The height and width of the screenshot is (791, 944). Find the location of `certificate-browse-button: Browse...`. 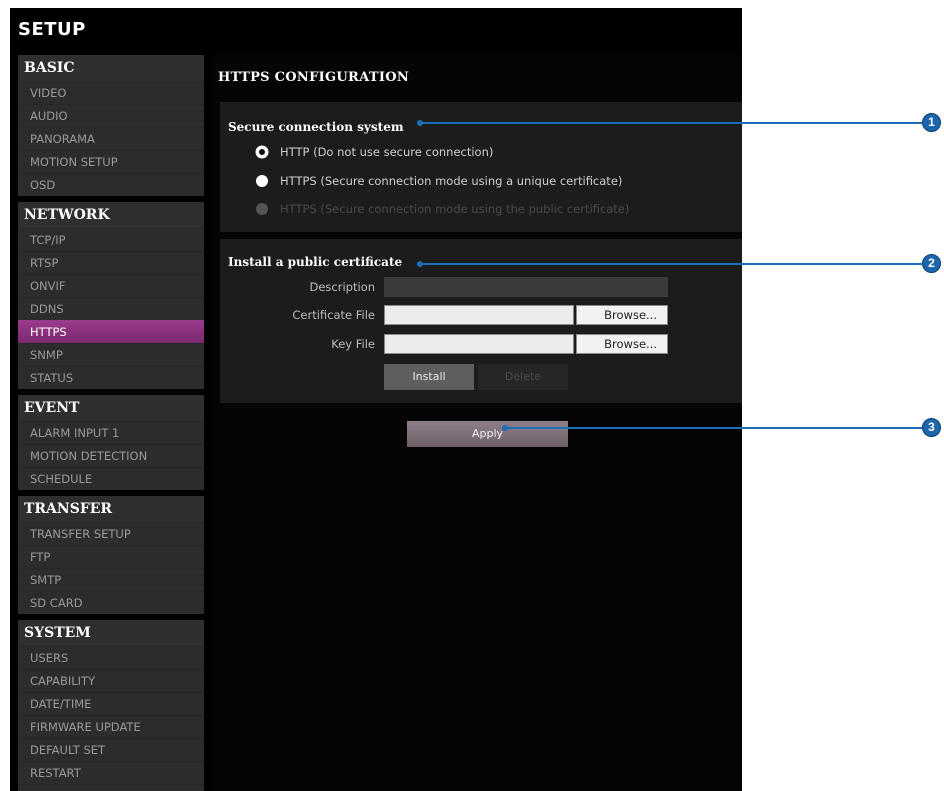

certificate-browse-button: Browse... is located at coordinates (622, 315).